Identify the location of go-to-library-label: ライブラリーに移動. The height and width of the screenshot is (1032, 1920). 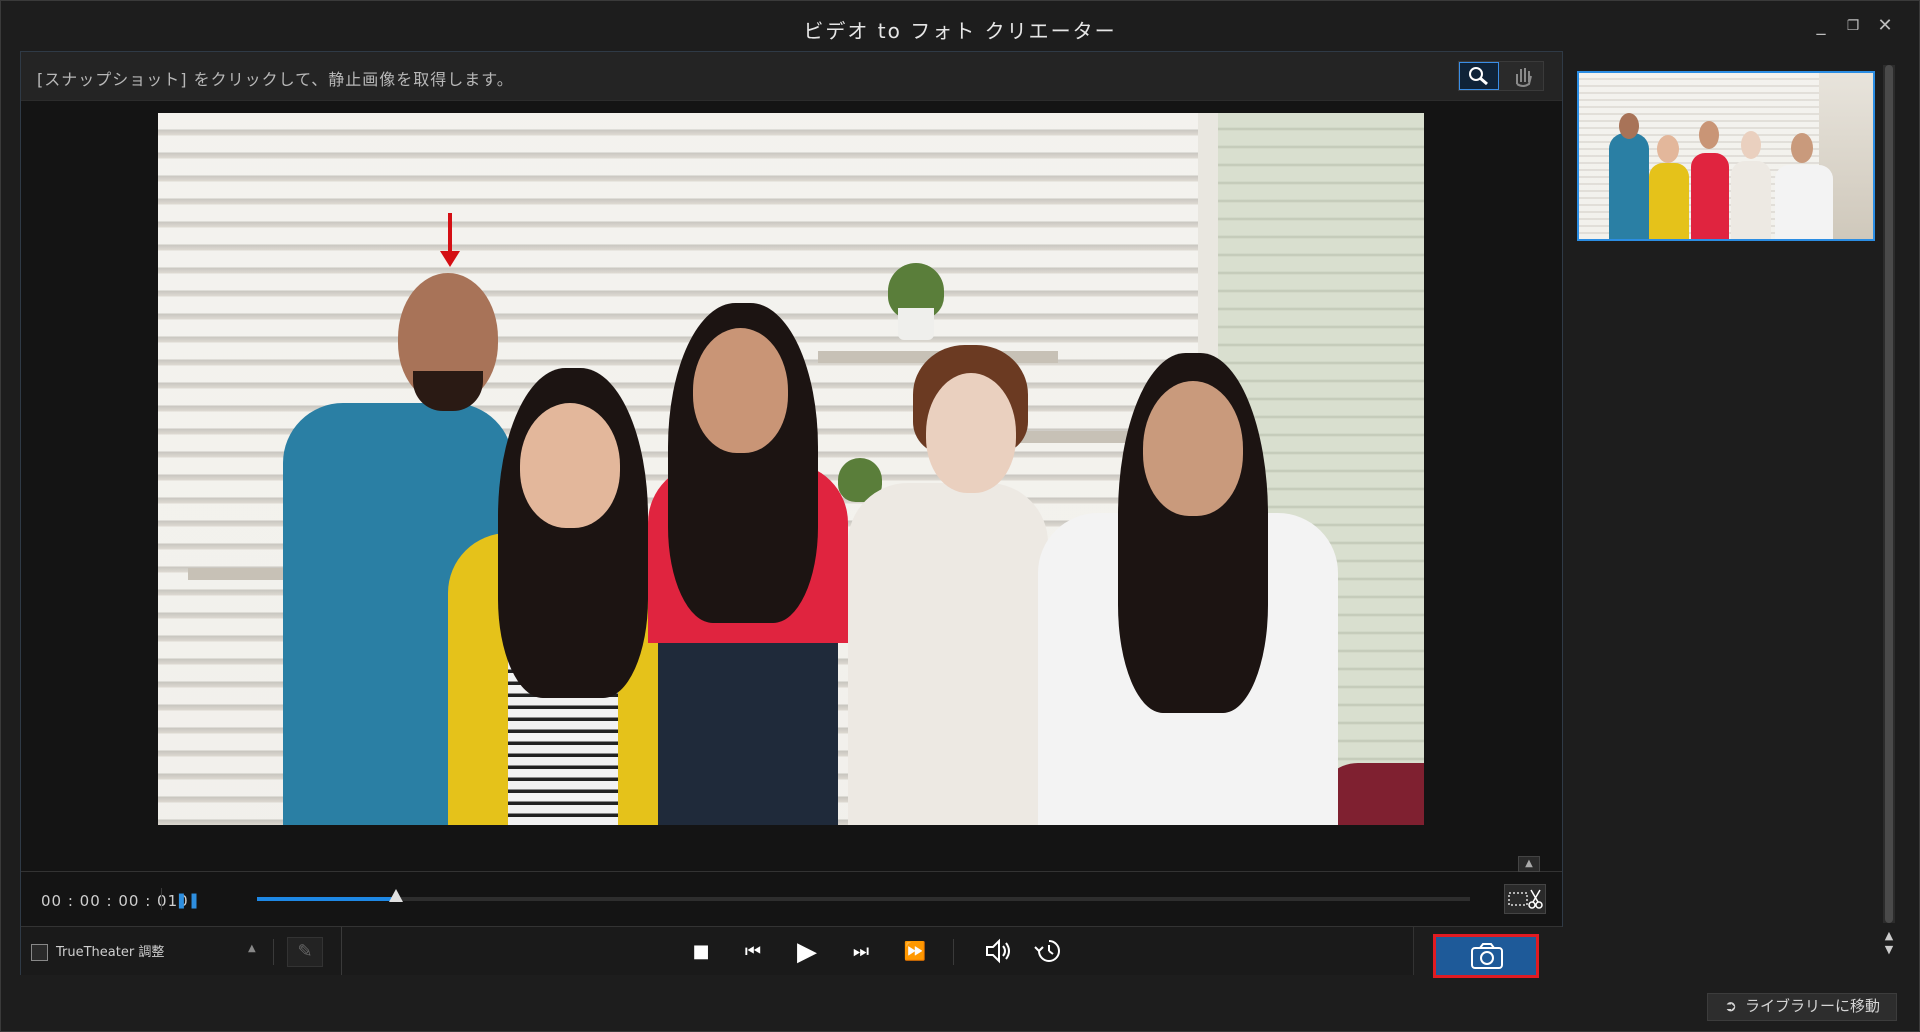
(1812, 1006).